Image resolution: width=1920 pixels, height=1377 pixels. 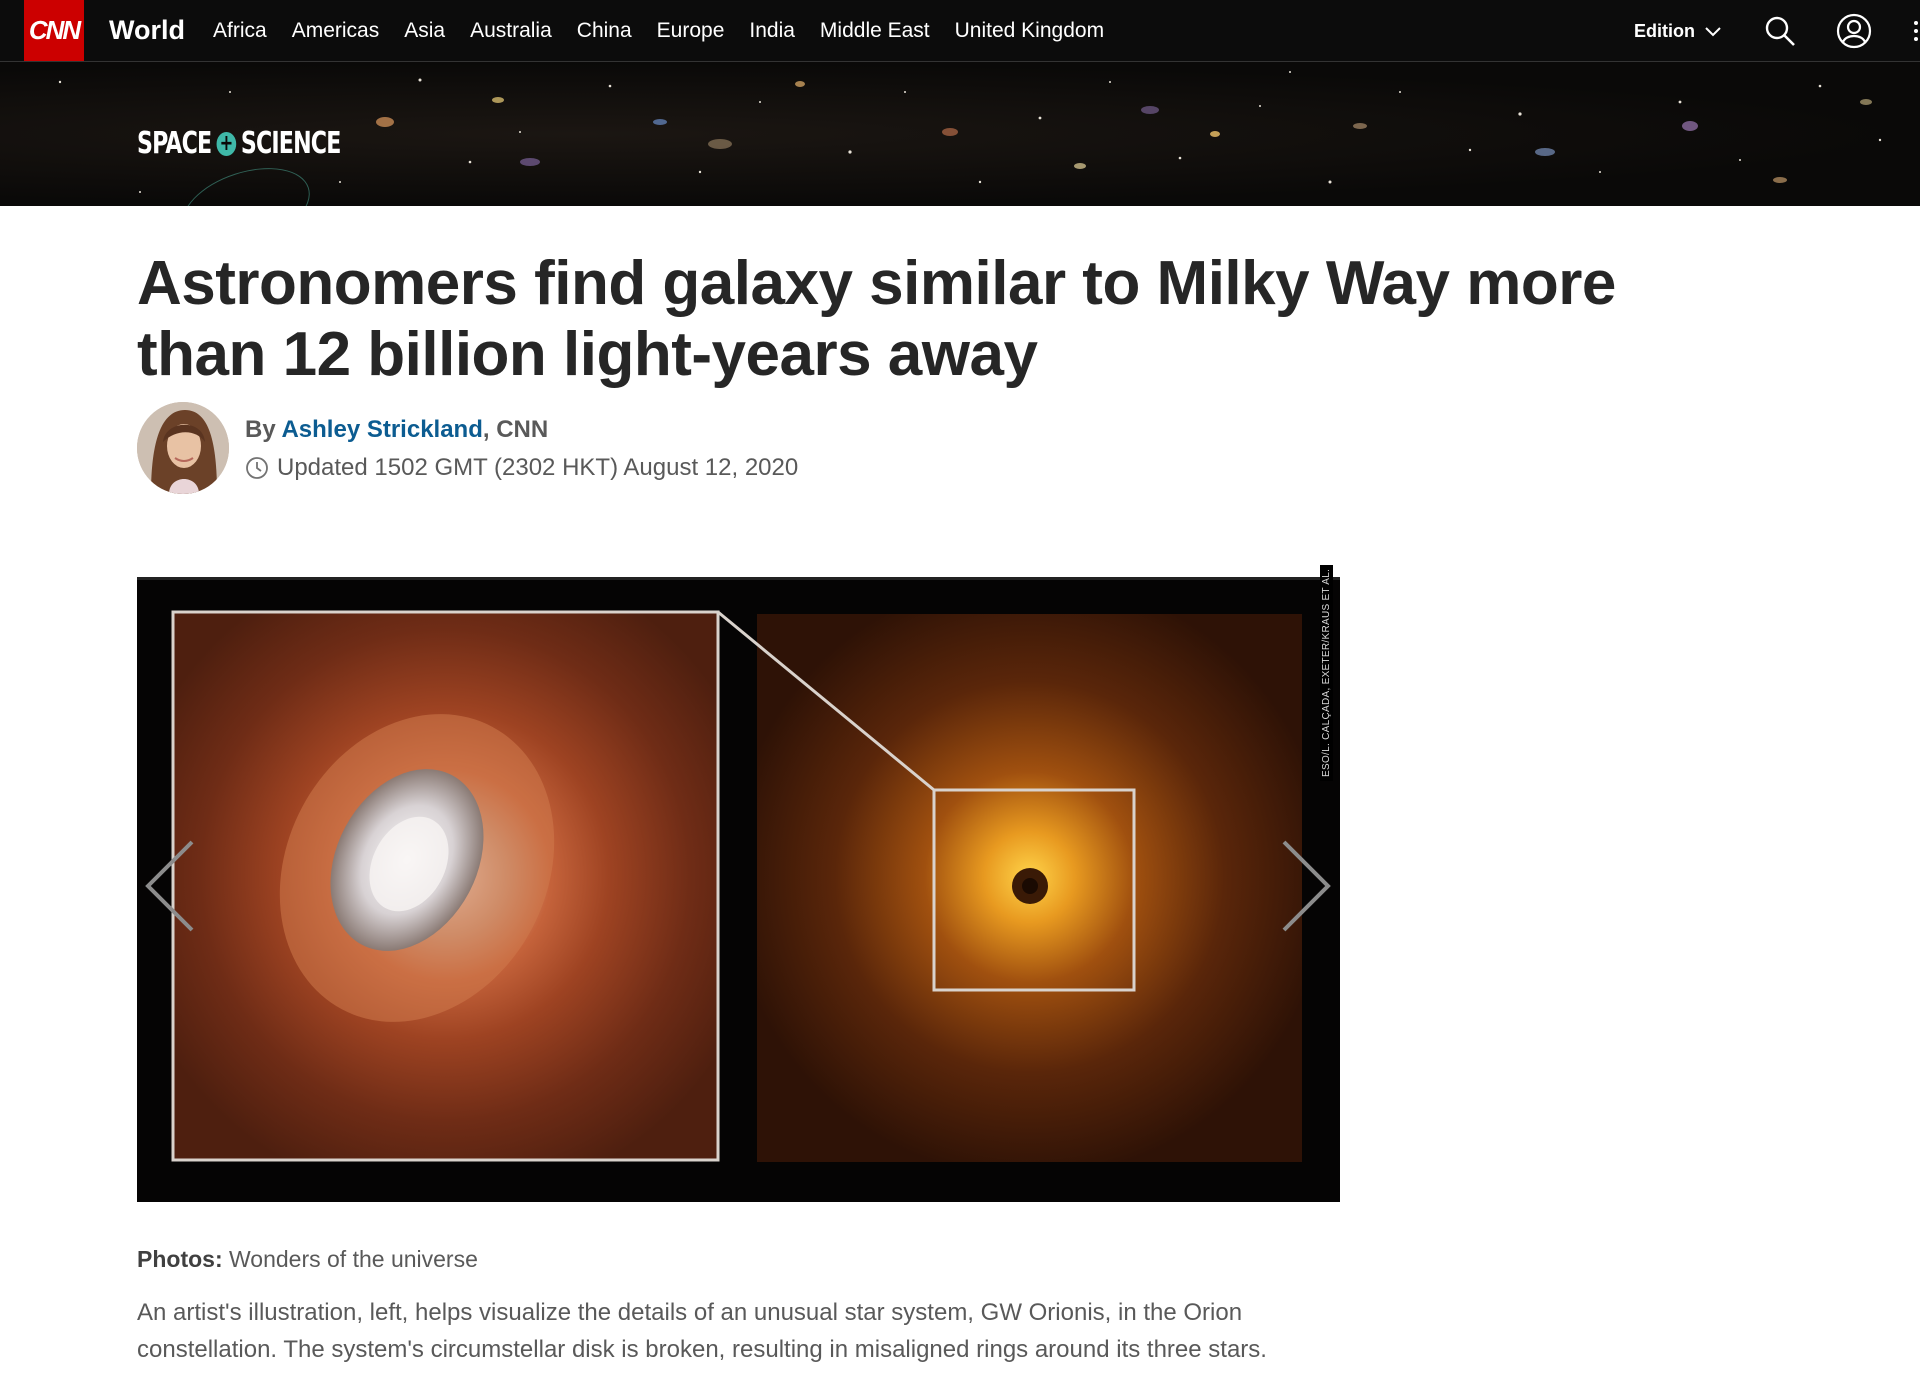 I want to click on edition-menu: Edition, so click(x=1677, y=31).